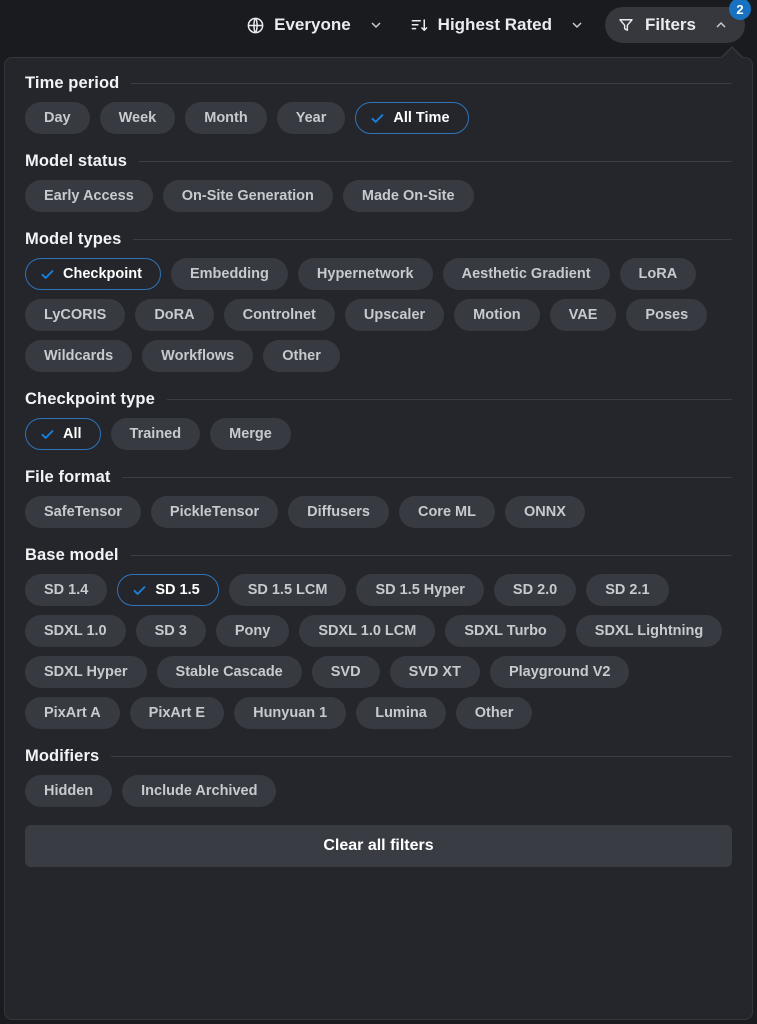 The height and width of the screenshot is (1024, 757). I want to click on filter-chip-label: Playground V2, so click(559, 671).